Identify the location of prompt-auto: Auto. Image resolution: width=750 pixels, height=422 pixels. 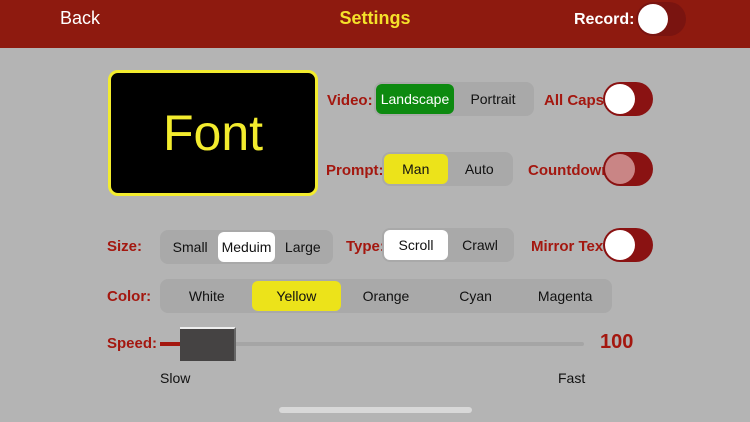
(480, 169).